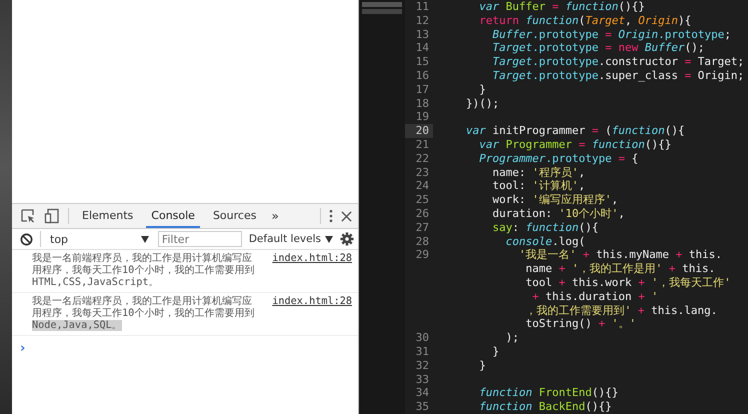 This screenshot has height=414, width=748. I want to click on code-line: say: function(){, so click(544, 227).